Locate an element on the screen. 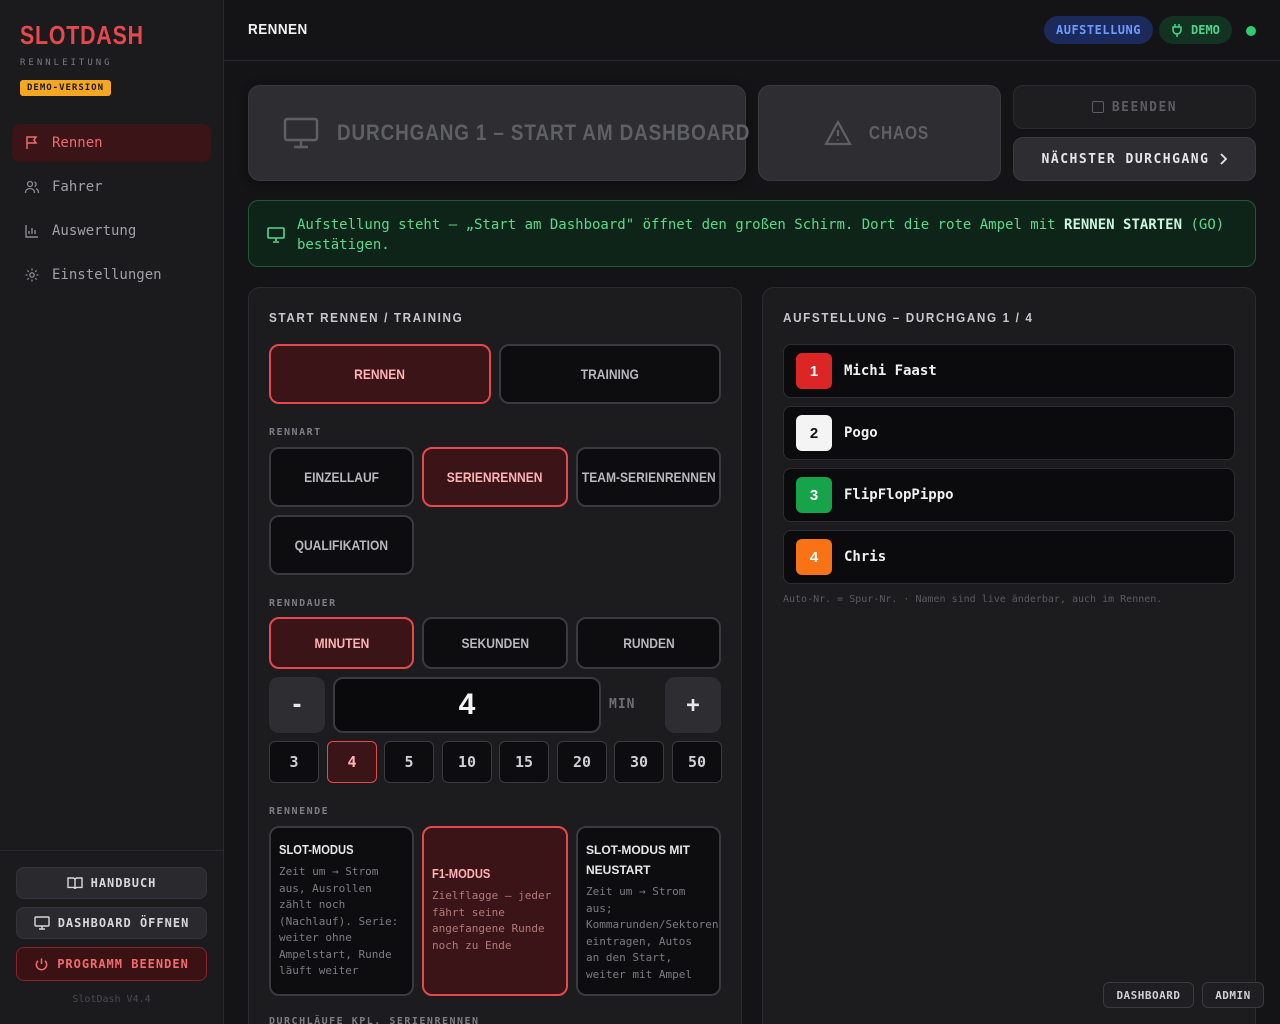 The image size is (1280, 1024). driver-name: Chris is located at coordinates (865, 557).